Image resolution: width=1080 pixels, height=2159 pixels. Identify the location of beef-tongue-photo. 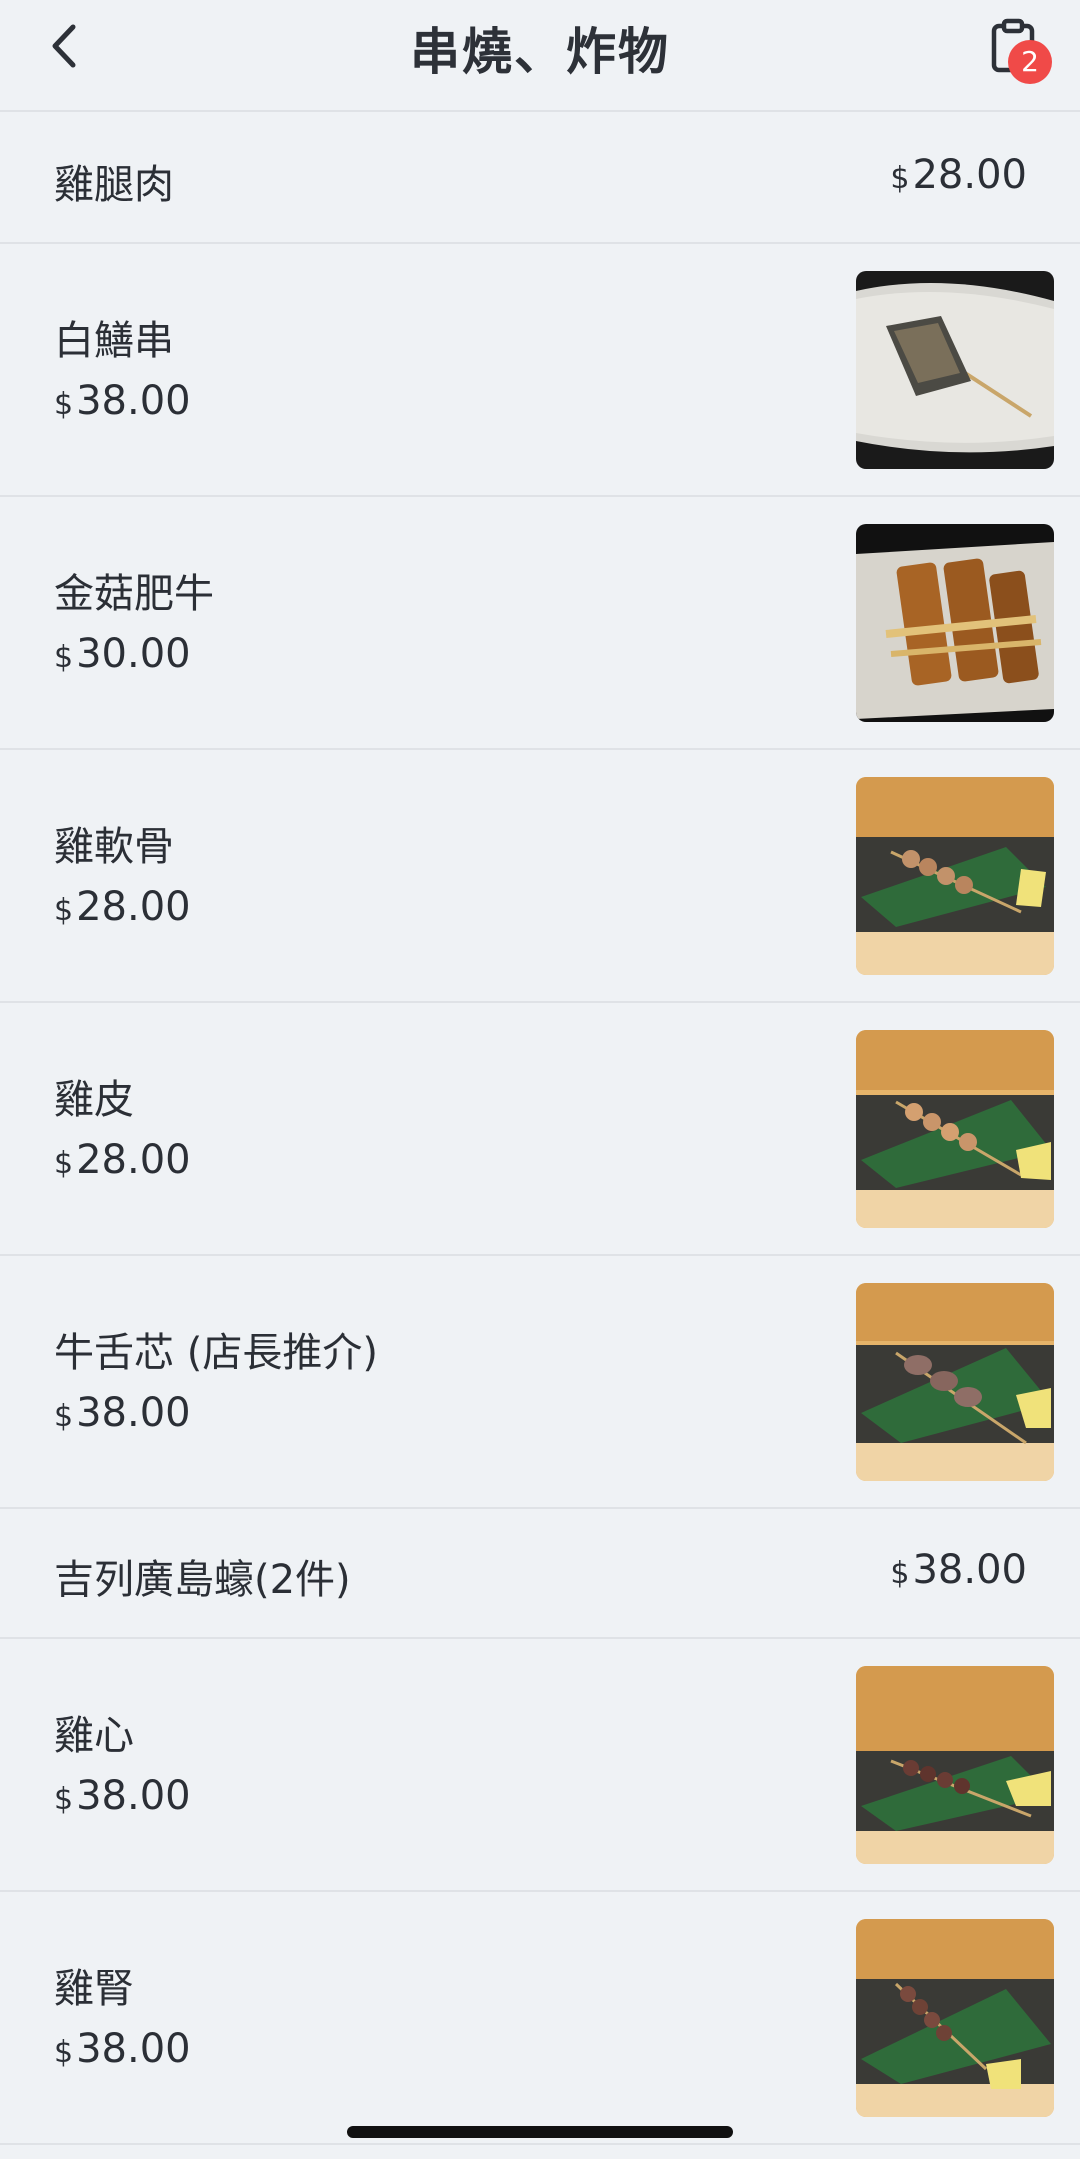
(955, 1382).